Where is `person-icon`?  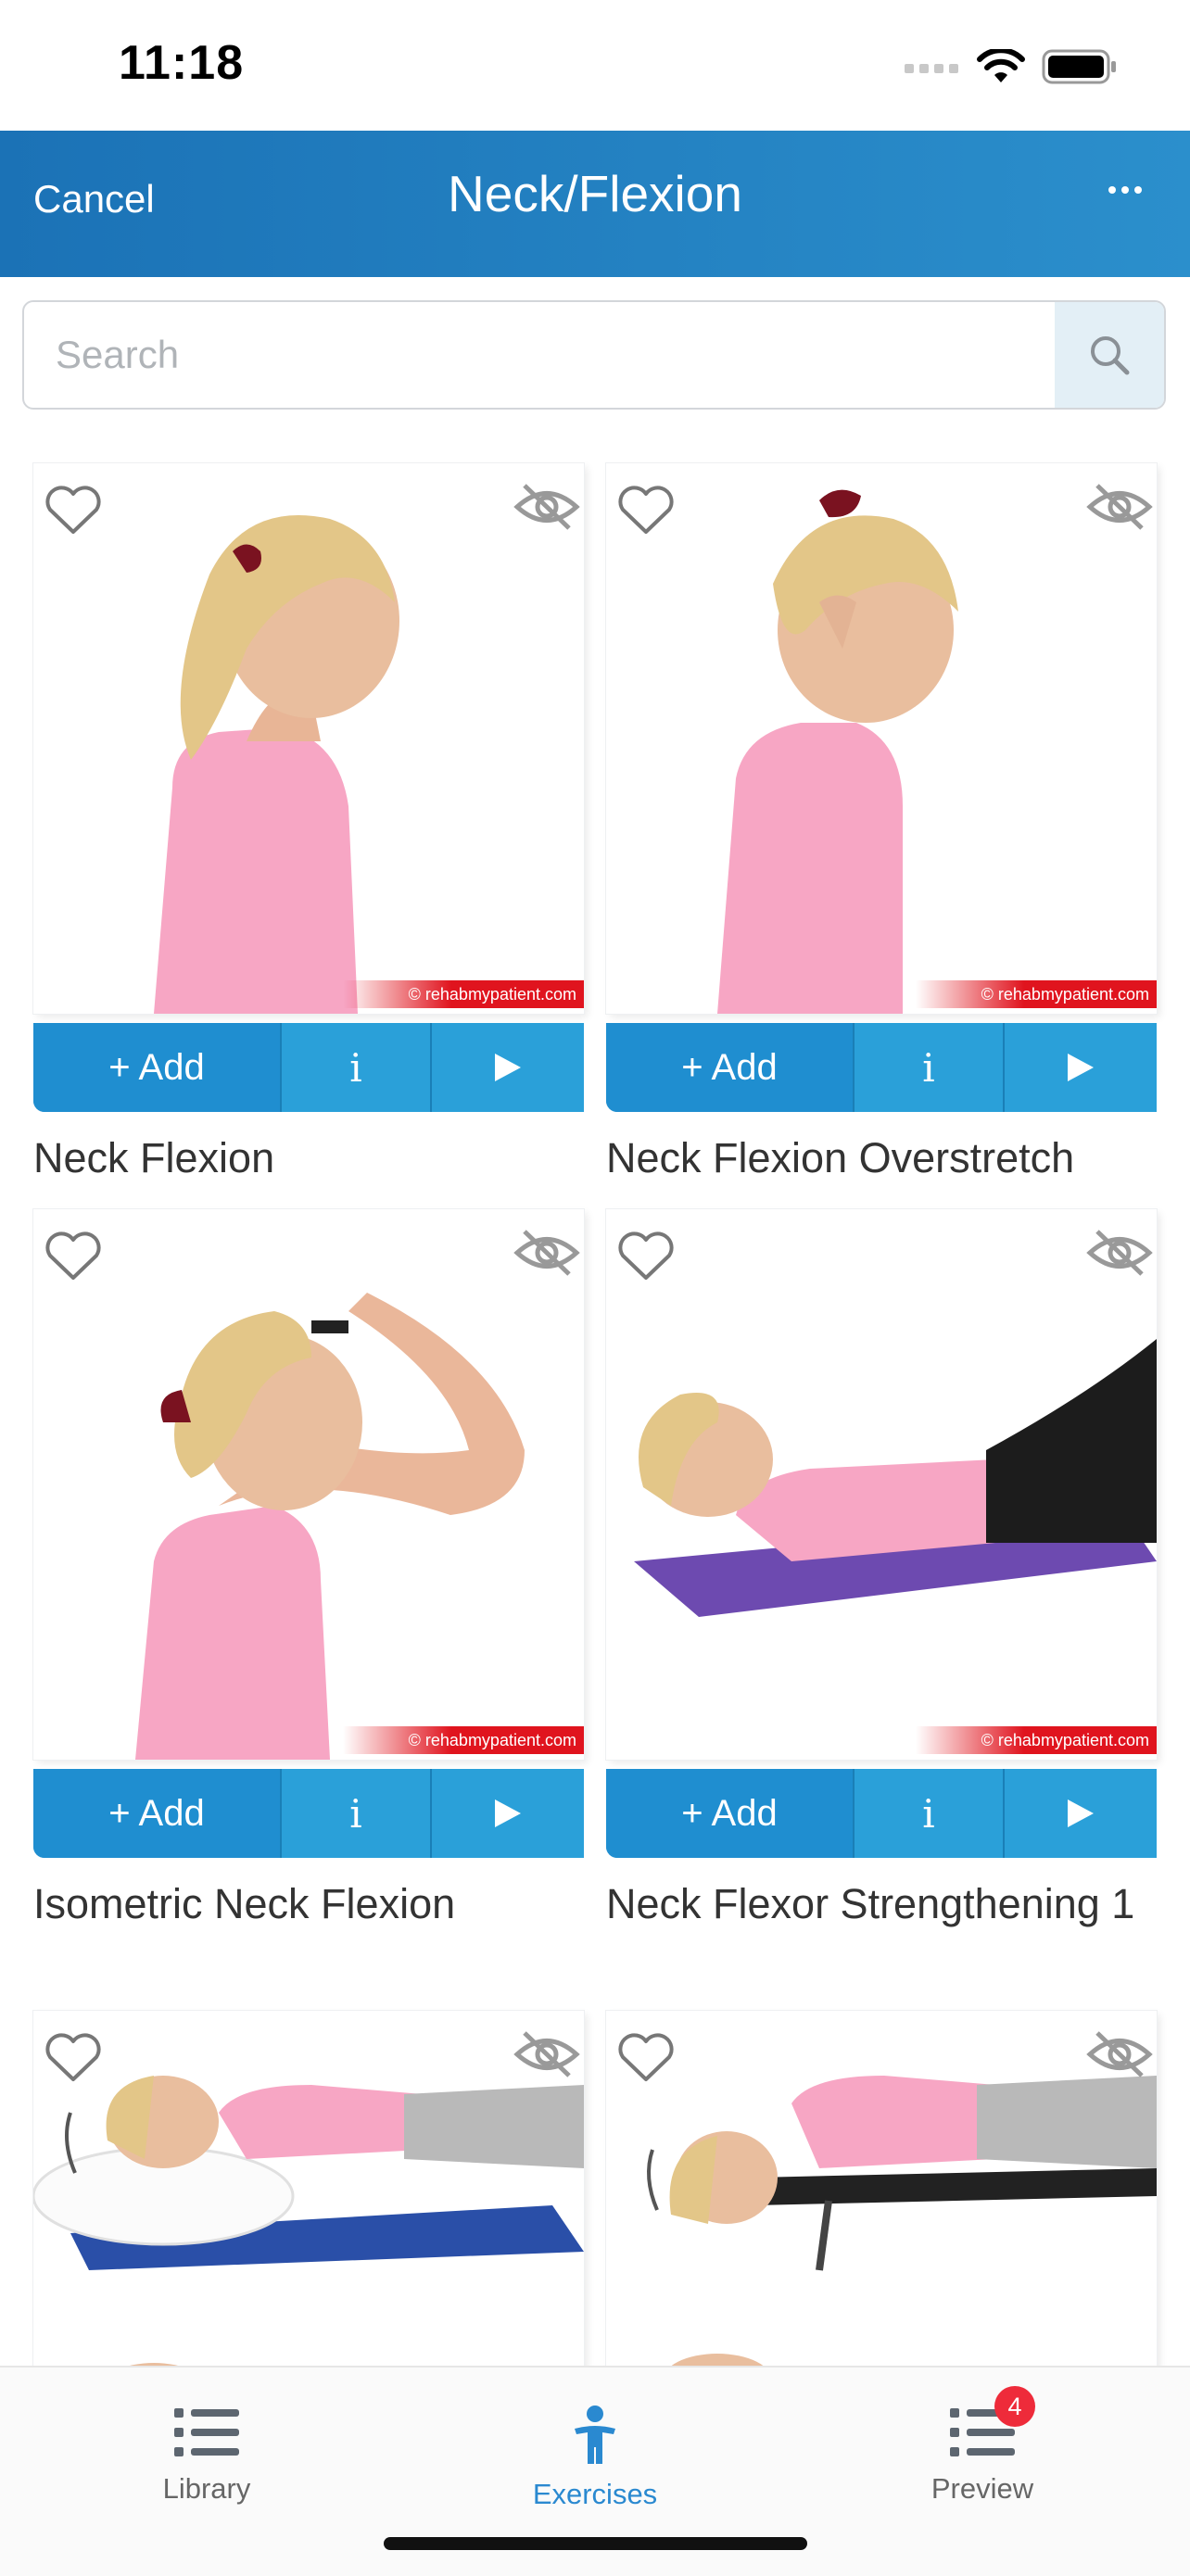
person-icon is located at coordinates (595, 2435).